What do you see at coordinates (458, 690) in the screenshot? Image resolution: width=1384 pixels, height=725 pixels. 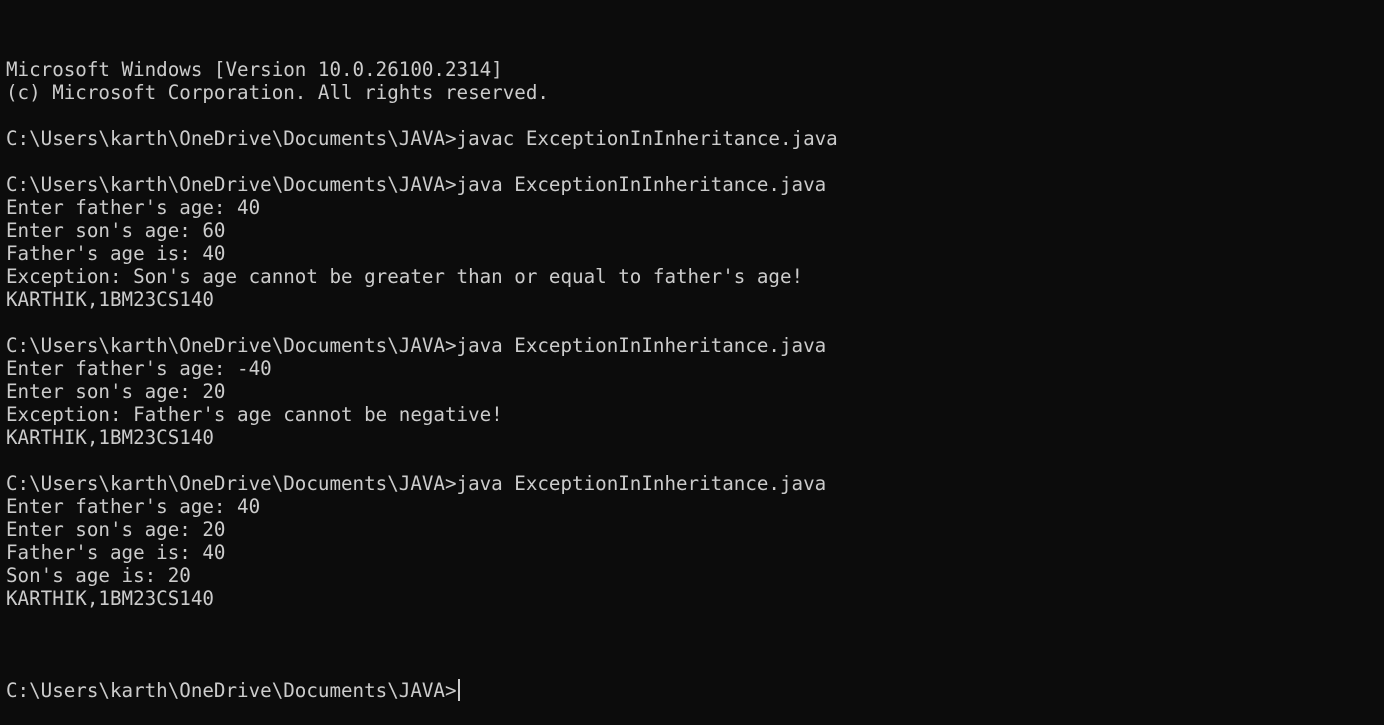 I see `text-cursor` at bounding box center [458, 690].